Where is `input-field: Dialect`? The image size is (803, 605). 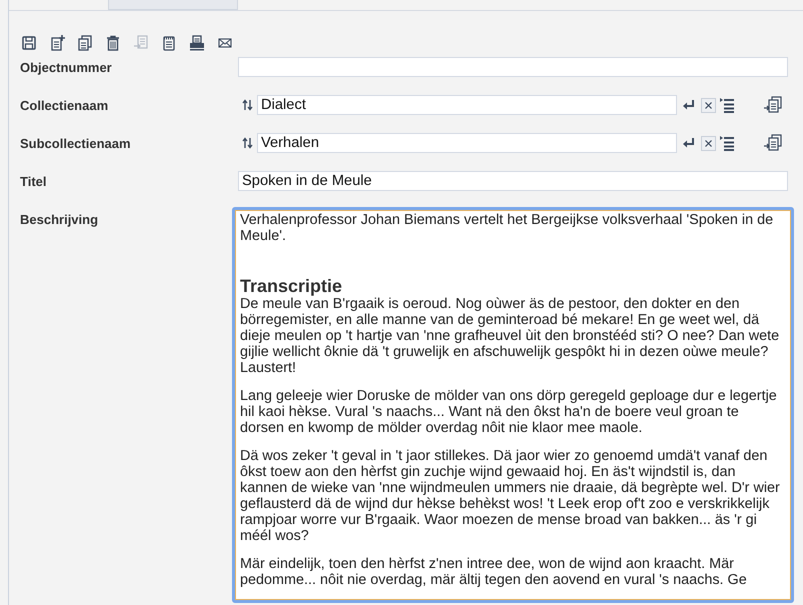
input-field: Dialect is located at coordinates (467, 105).